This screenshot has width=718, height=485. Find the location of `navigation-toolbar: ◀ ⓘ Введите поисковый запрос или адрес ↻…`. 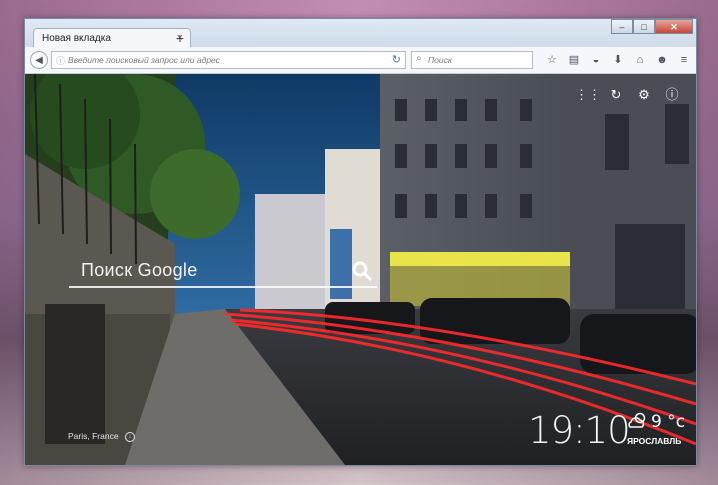

navigation-toolbar: ◀ ⓘ Введите поисковый запрос или адрес ↻… is located at coordinates (360, 60).